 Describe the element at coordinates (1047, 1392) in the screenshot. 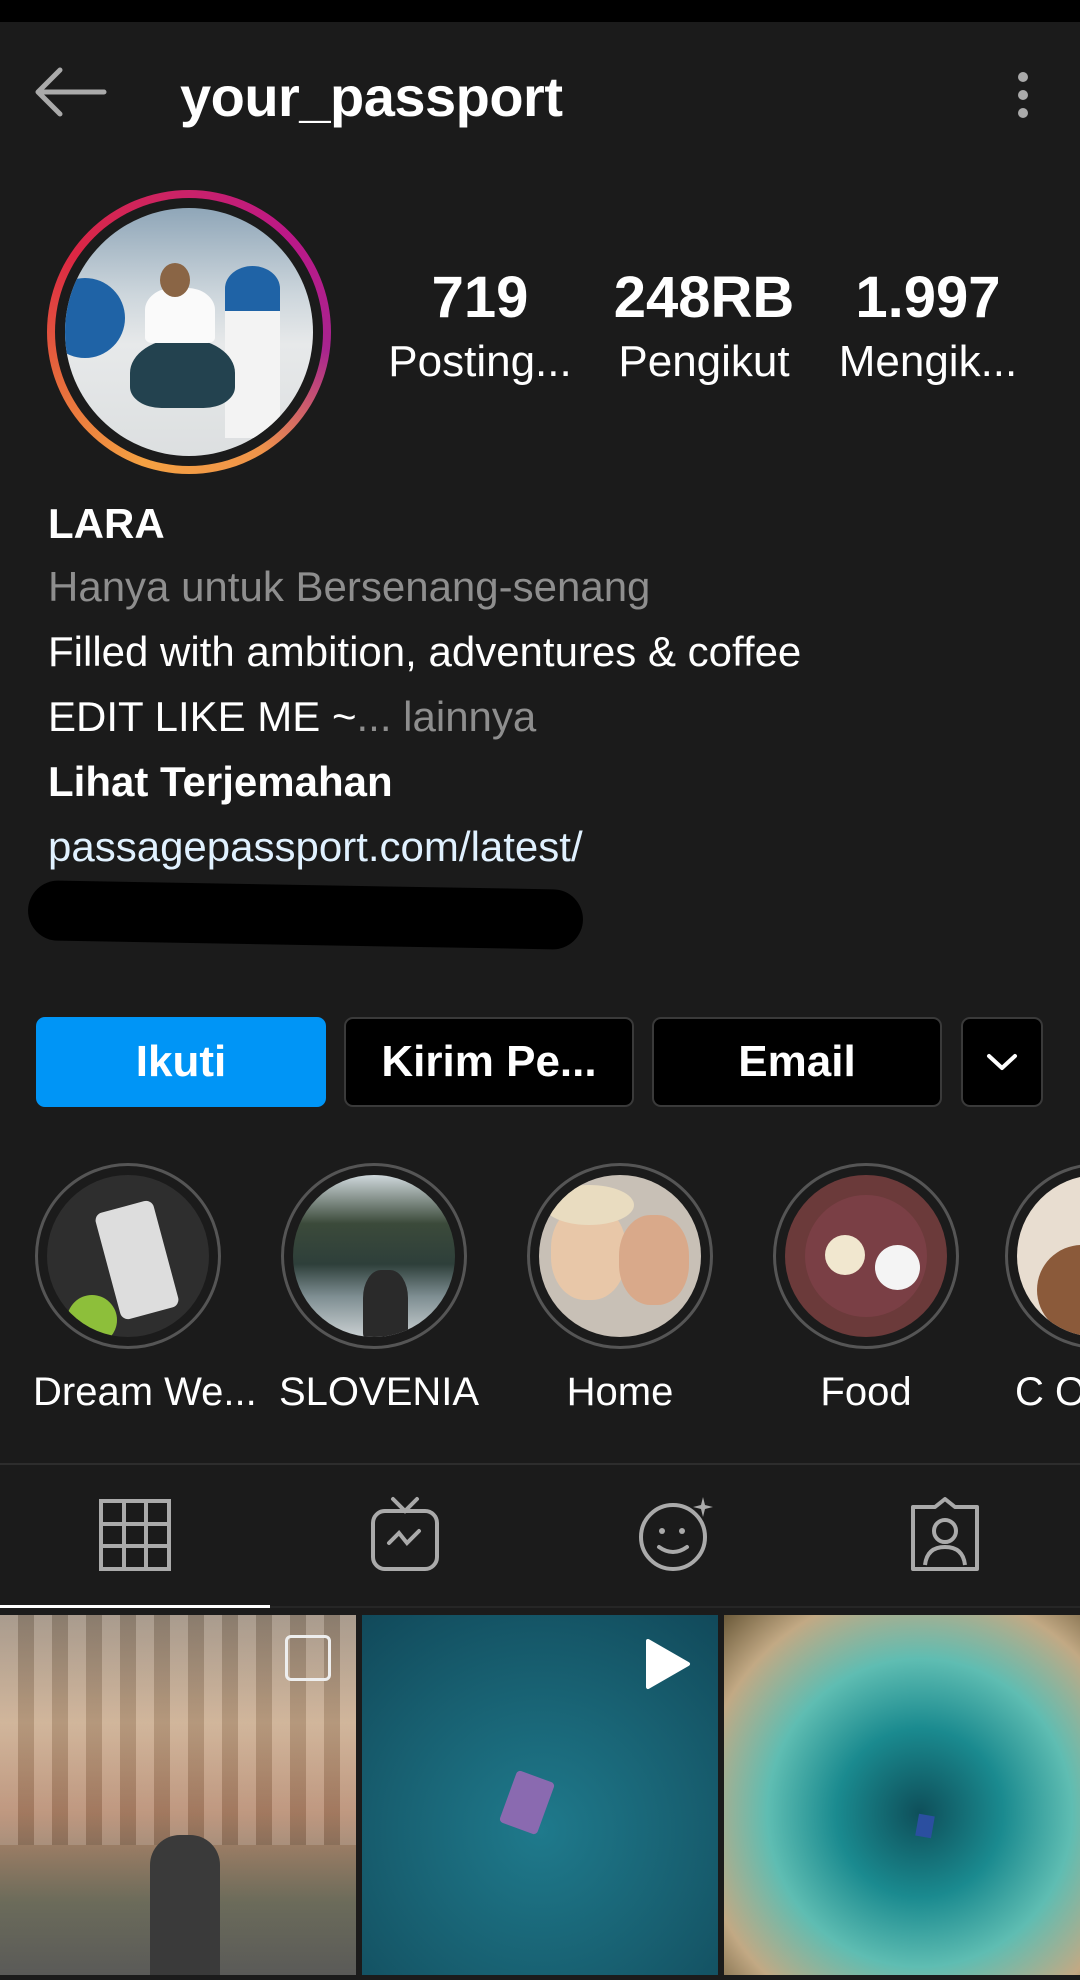

I see `highlight-label: C O` at that location.